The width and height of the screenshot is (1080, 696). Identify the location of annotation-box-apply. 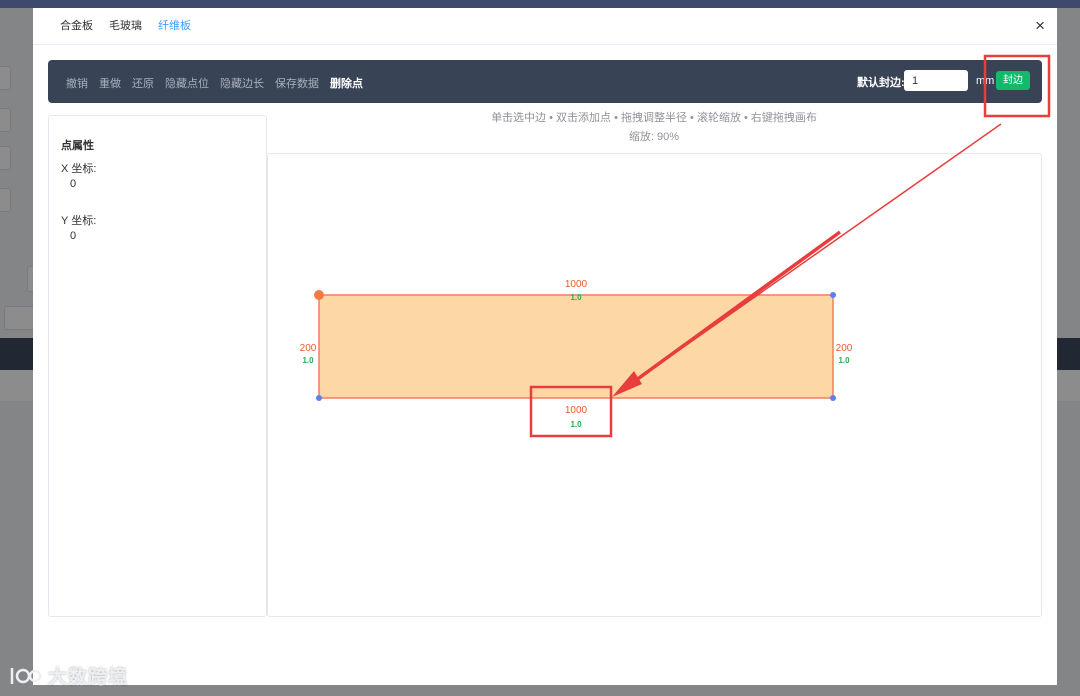
(1017, 86).